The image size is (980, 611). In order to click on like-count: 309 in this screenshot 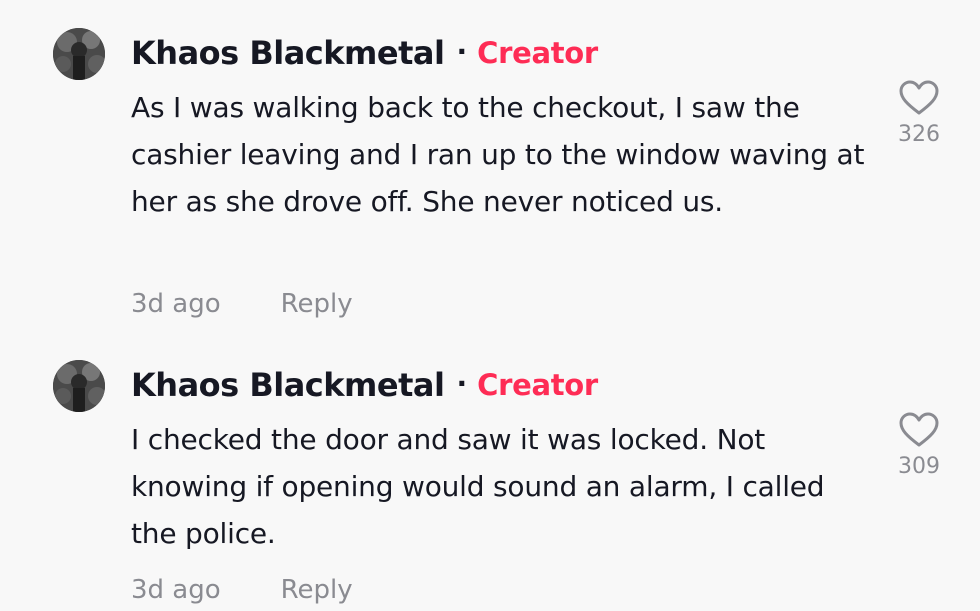, I will do `click(919, 466)`.